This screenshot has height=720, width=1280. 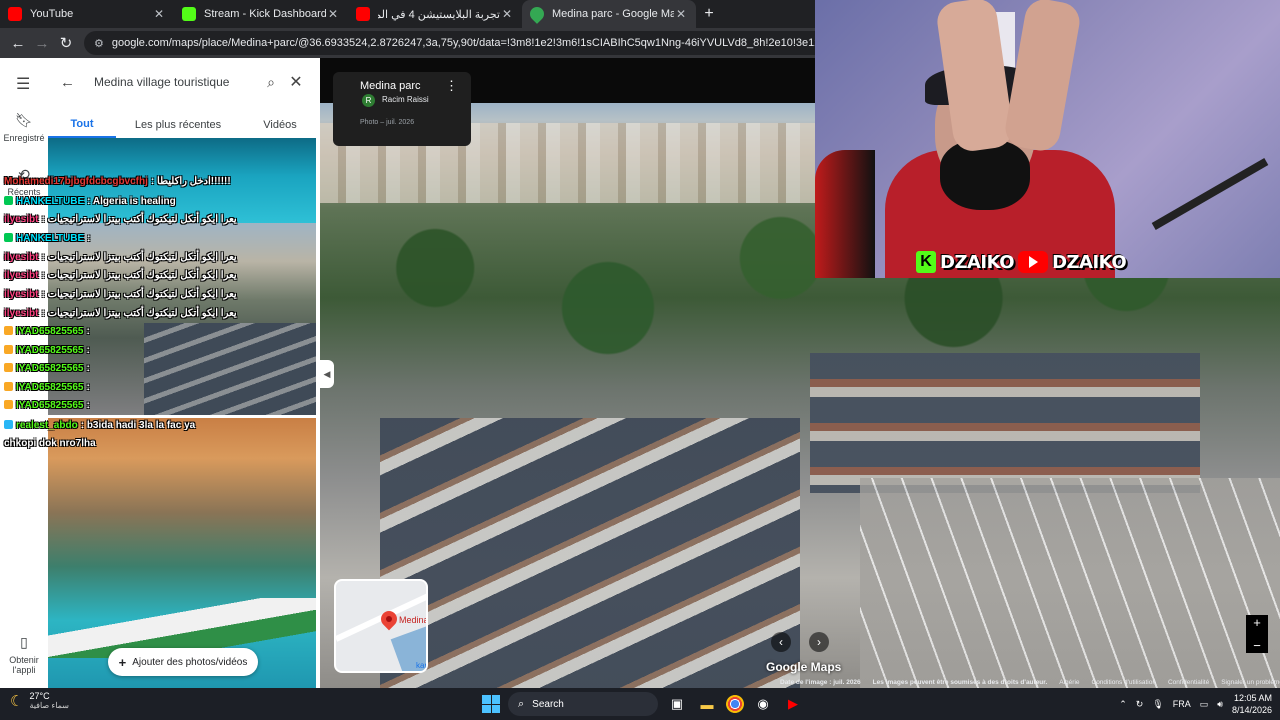 I want to click on taskbar-apps: ⌕ Search ▣ ▬ ◉ ▶, so click(x=643, y=704).